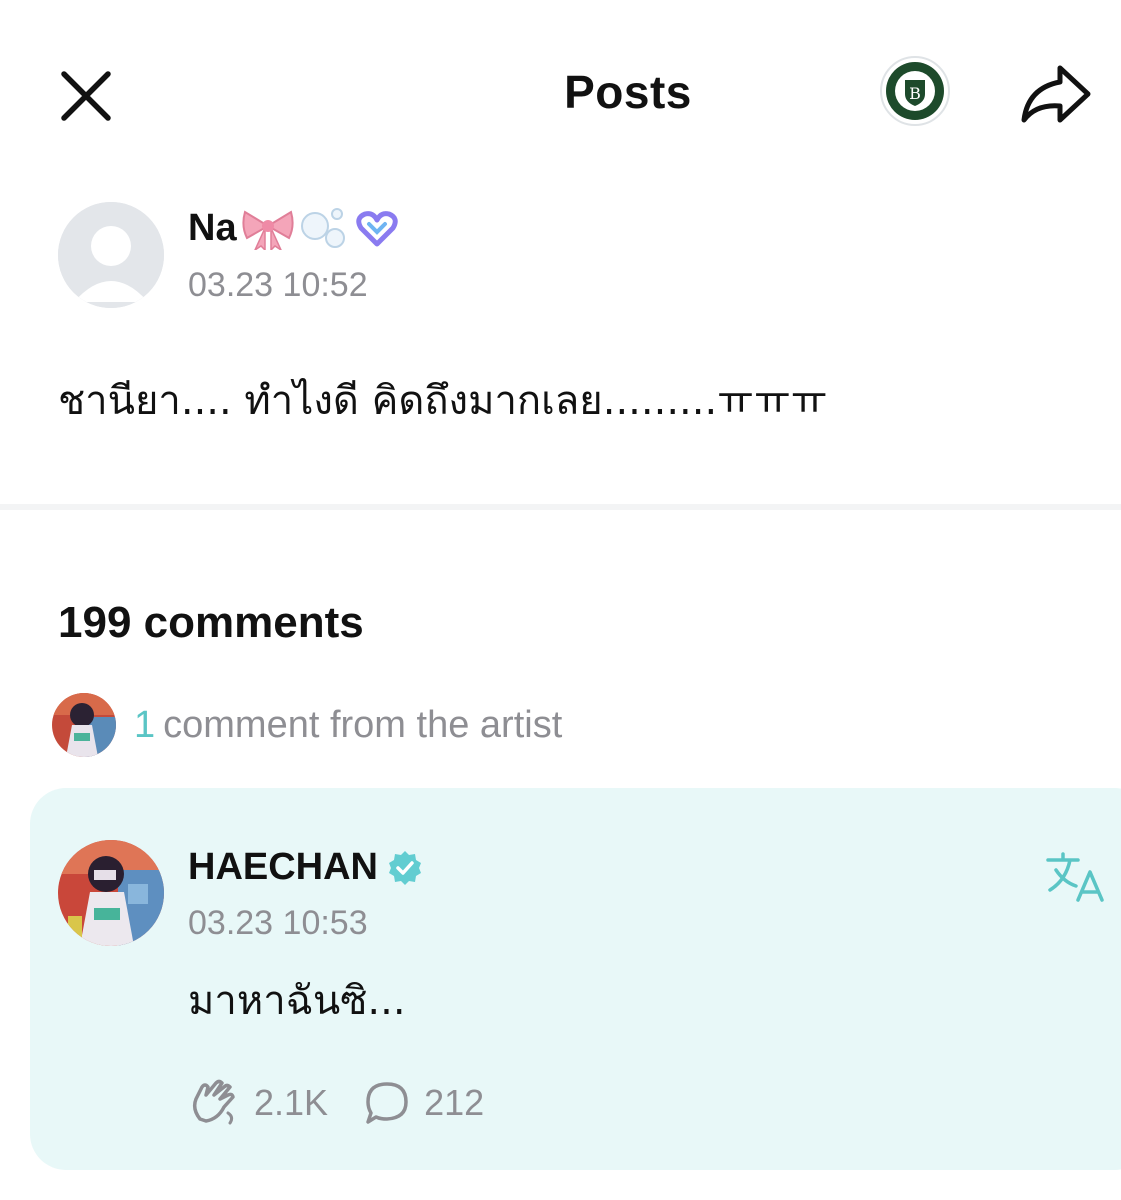 The height and width of the screenshot is (1200, 1121). What do you see at coordinates (145, 724) in the screenshot?
I see `artist-comment-count: 1` at bounding box center [145, 724].